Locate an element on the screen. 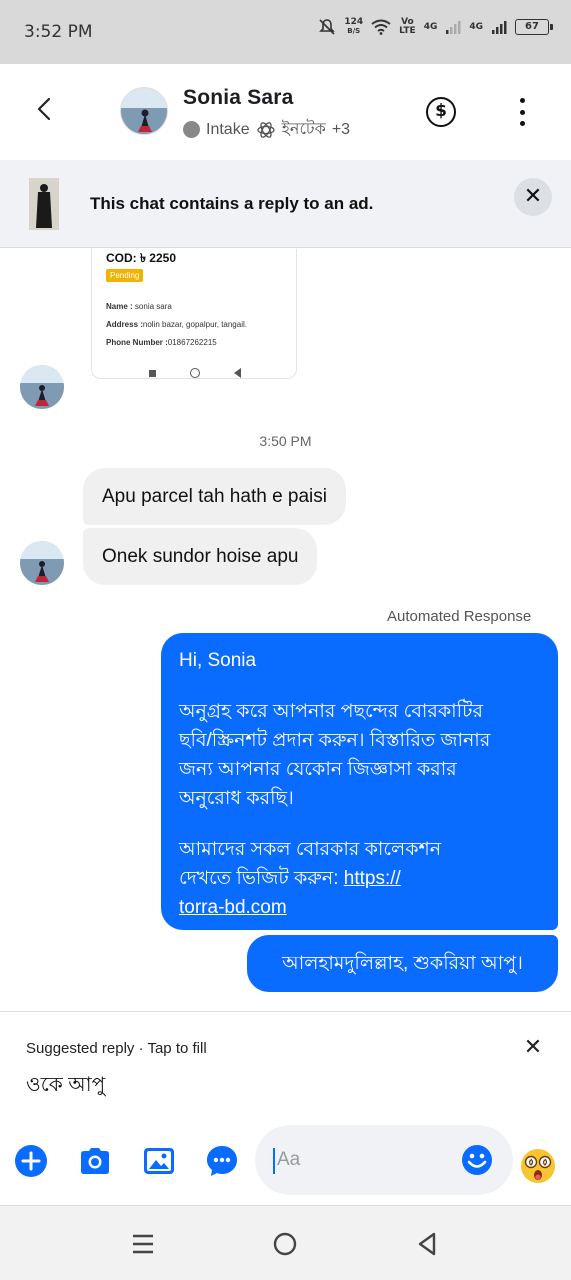 This screenshot has width=571, height=1280. ad-thumbnail-image is located at coordinates (44, 204).